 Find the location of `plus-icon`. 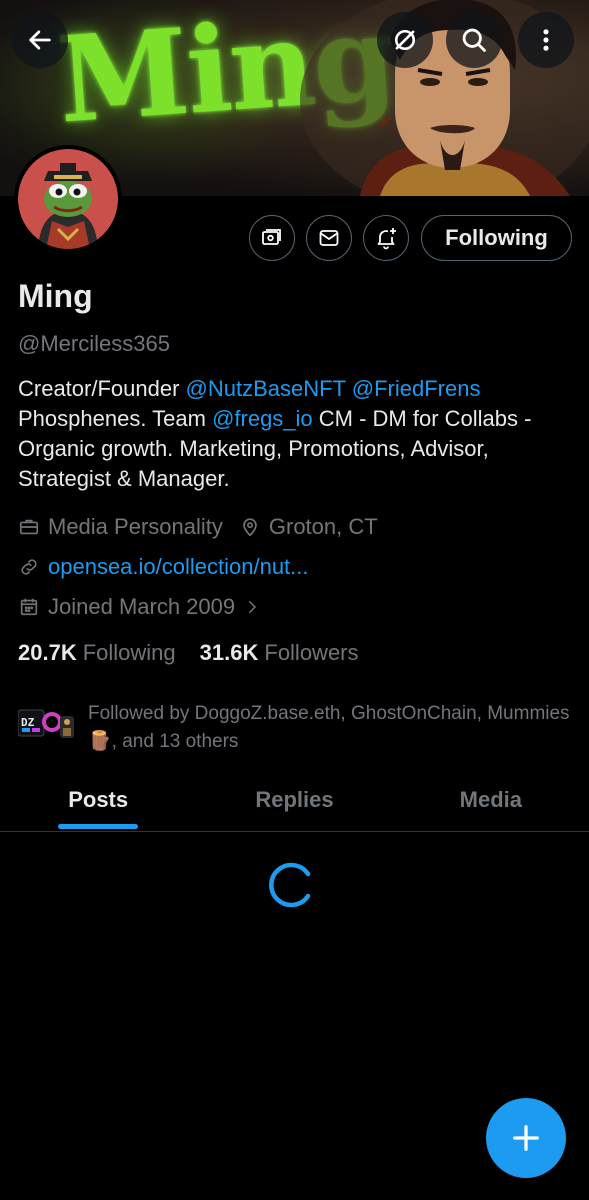

plus-icon is located at coordinates (526, 1138).